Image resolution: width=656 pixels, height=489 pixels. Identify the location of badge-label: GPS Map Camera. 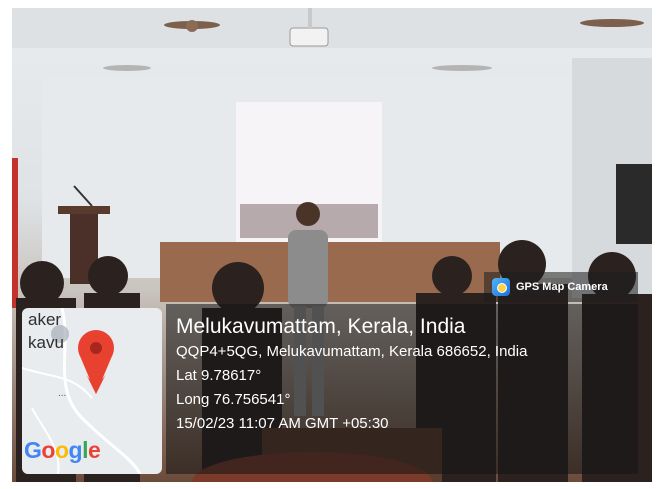
(562, 287).